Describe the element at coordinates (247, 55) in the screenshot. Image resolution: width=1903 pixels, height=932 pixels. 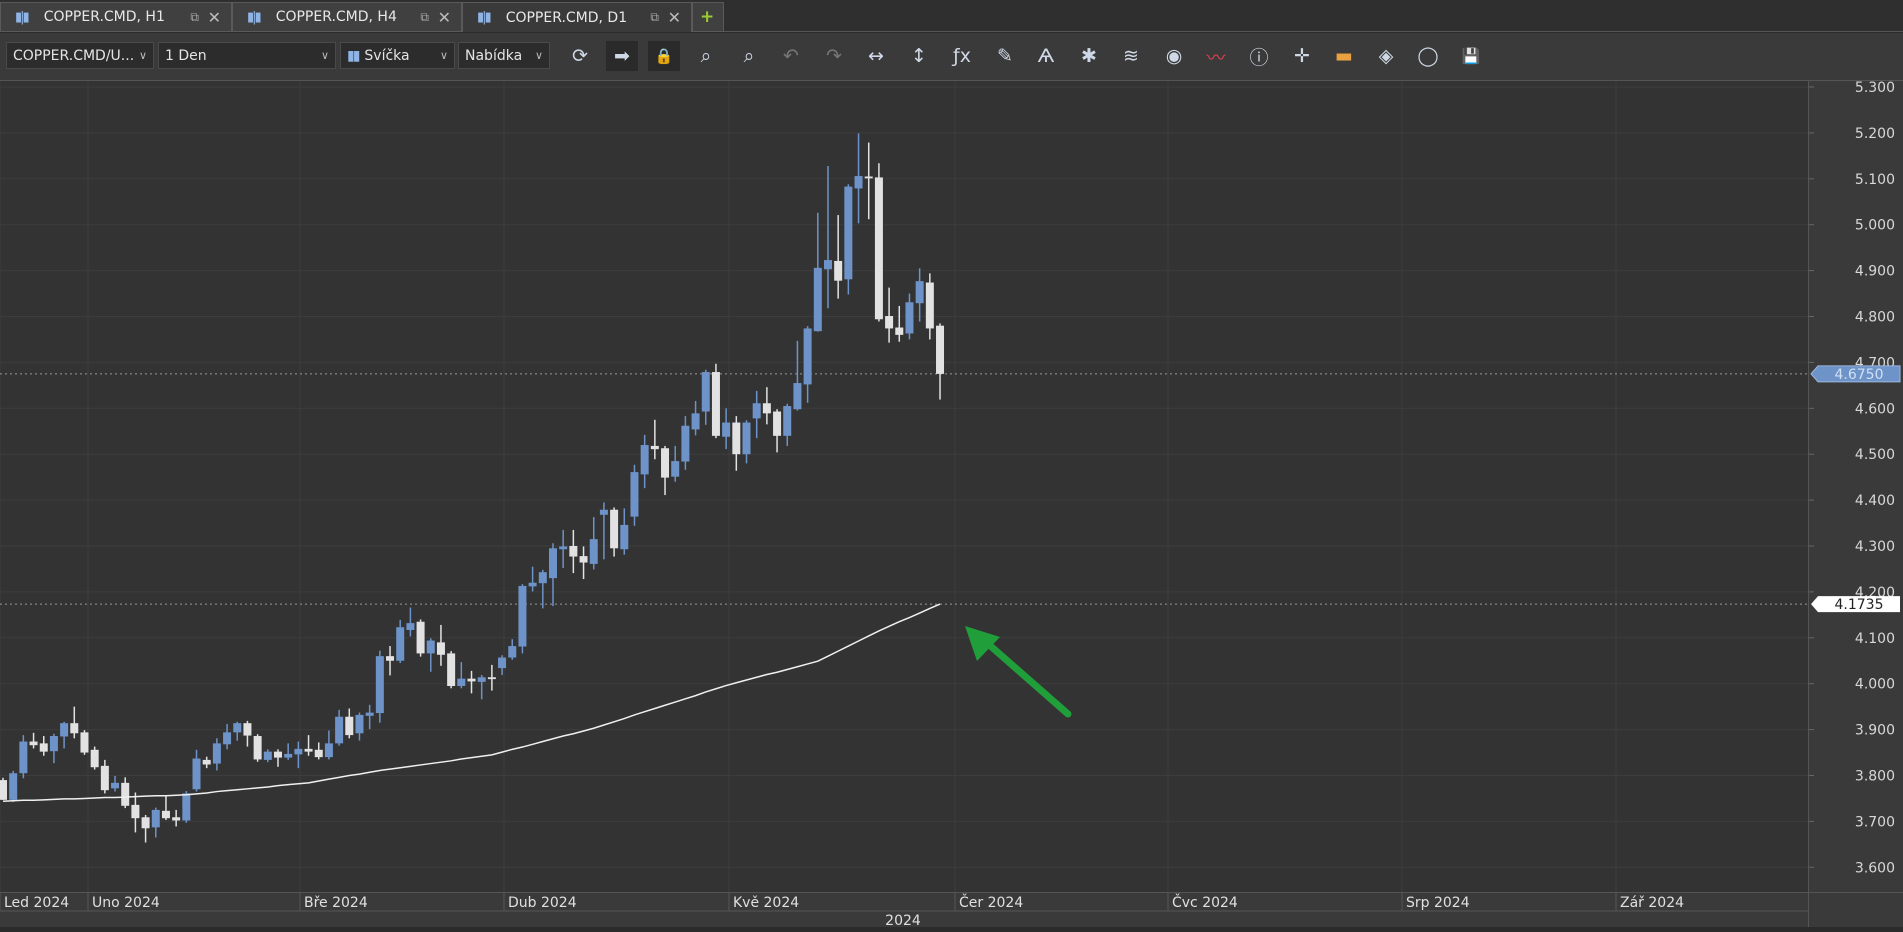
I see `period-select: 1 Den ∨` at that location.